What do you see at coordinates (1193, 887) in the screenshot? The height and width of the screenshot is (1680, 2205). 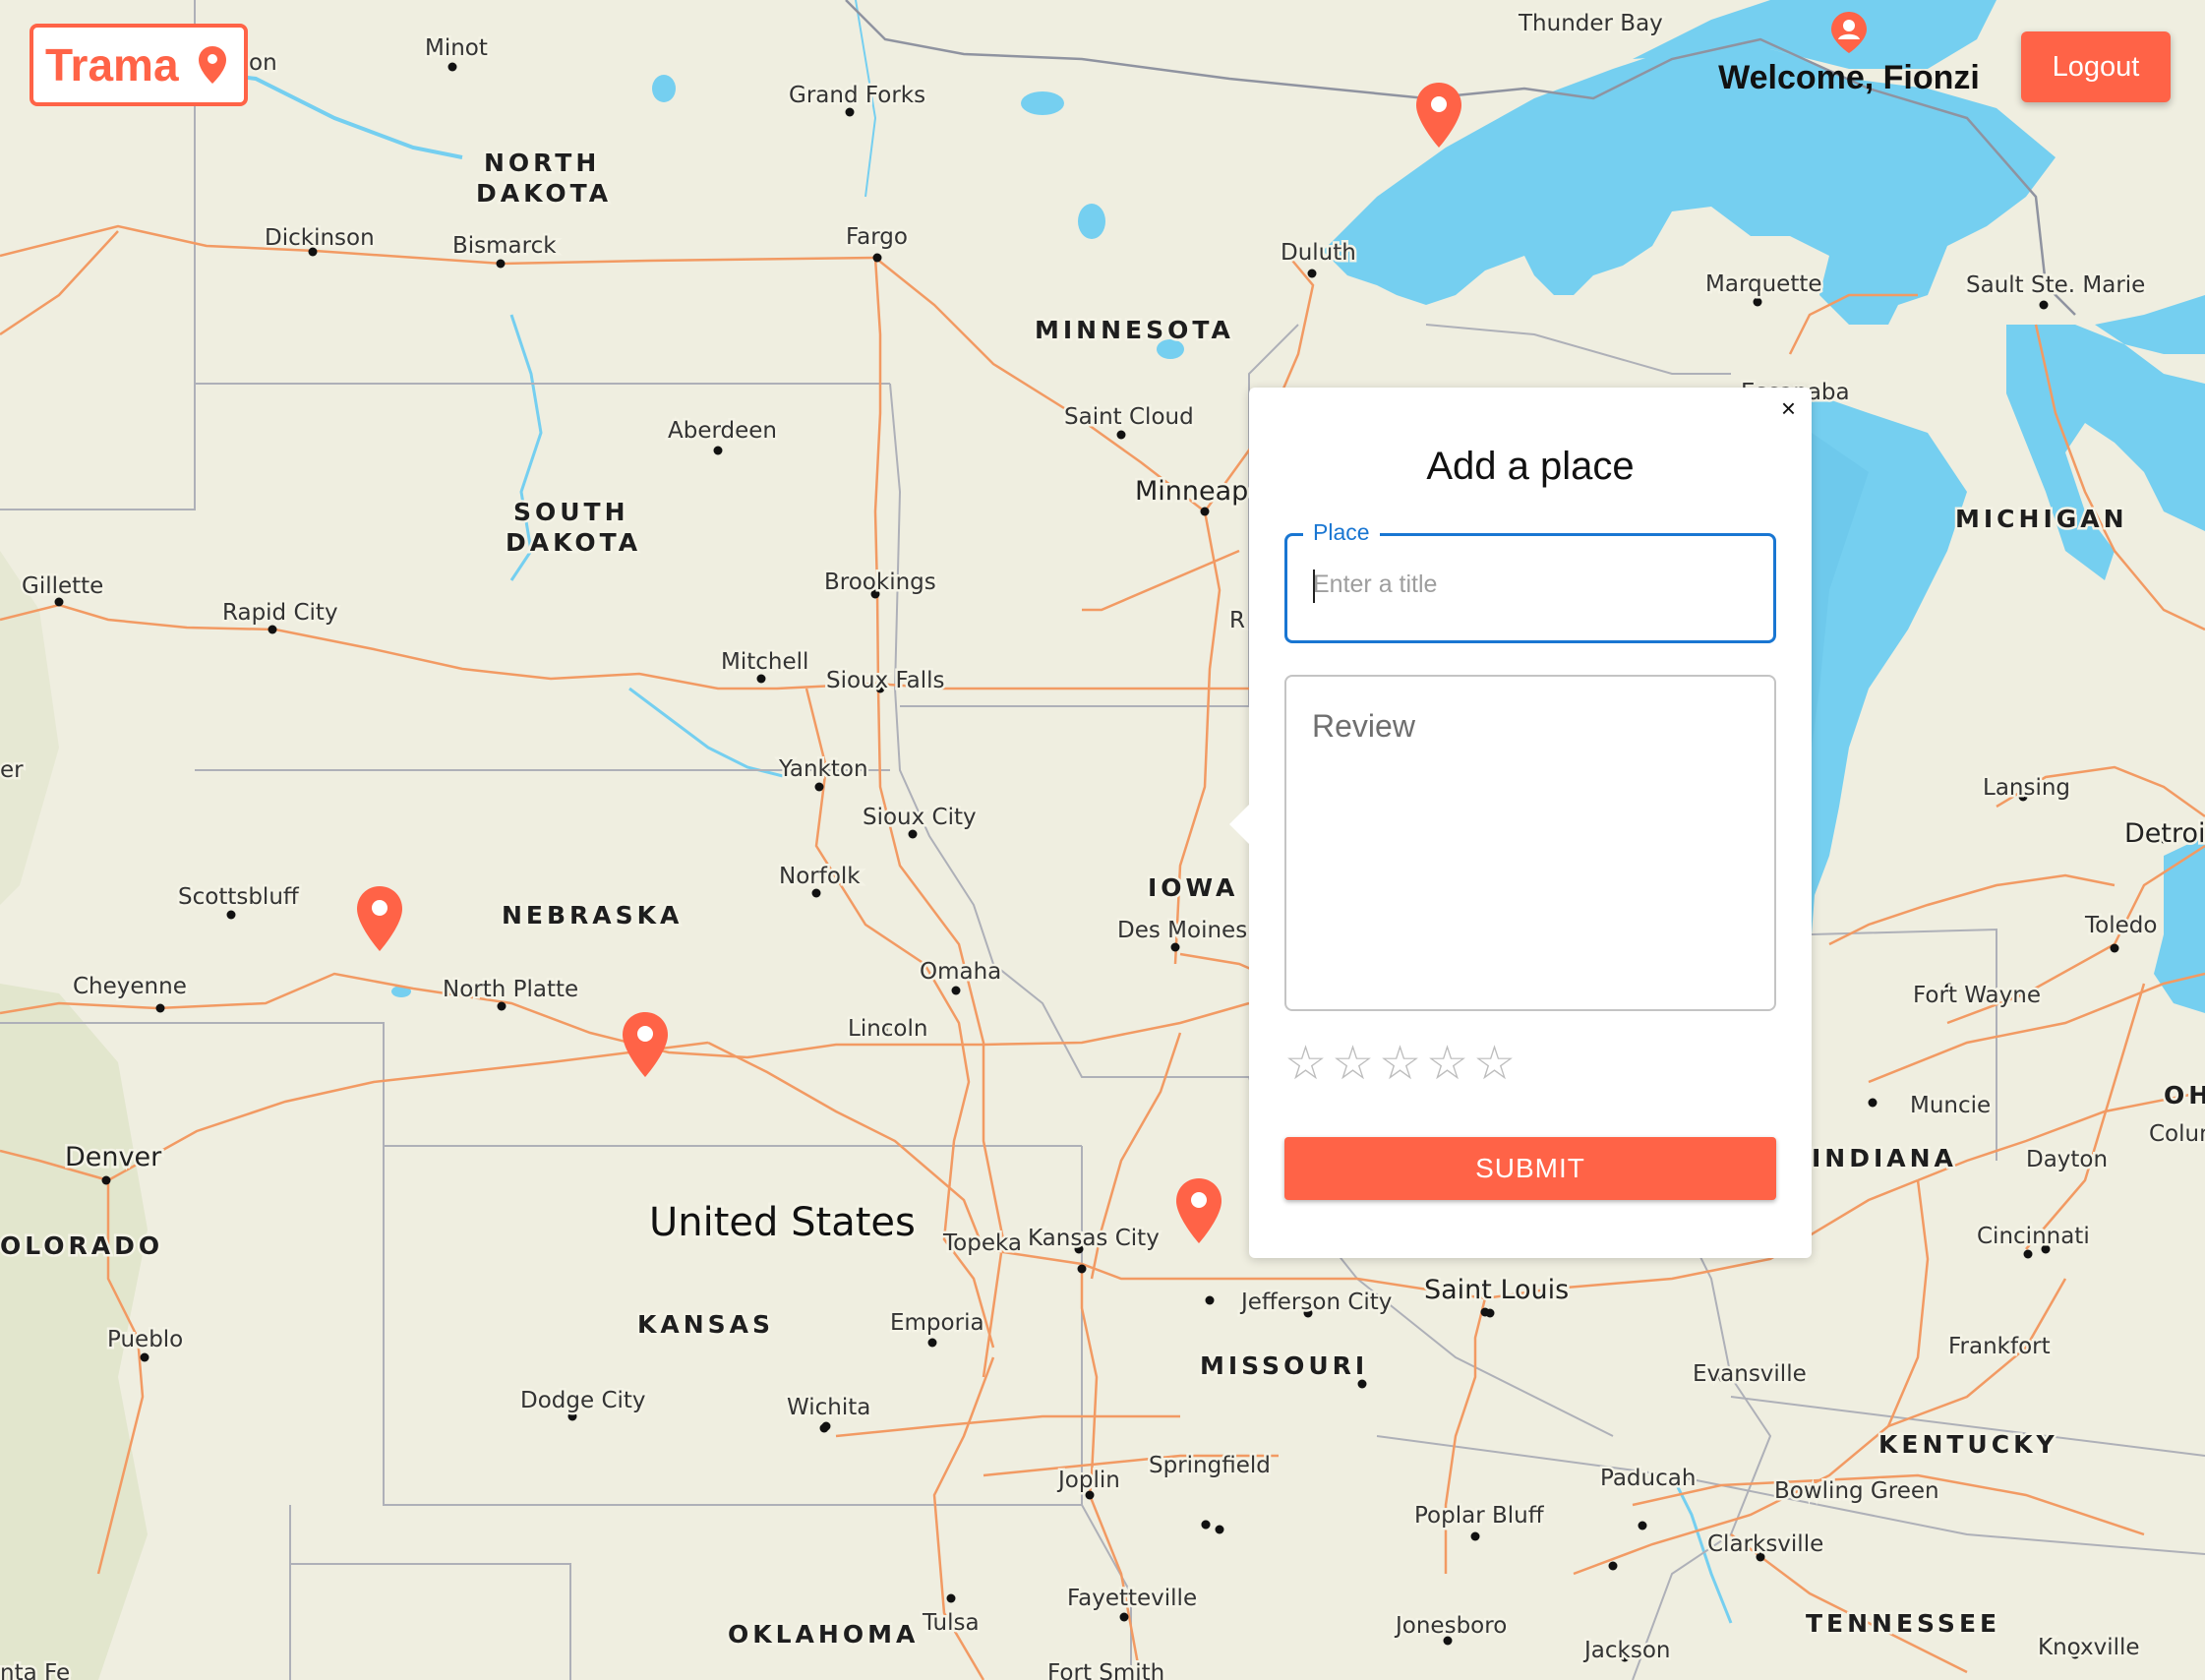 I see `svg-text: IOWA` at bounding box center [1193, 887].